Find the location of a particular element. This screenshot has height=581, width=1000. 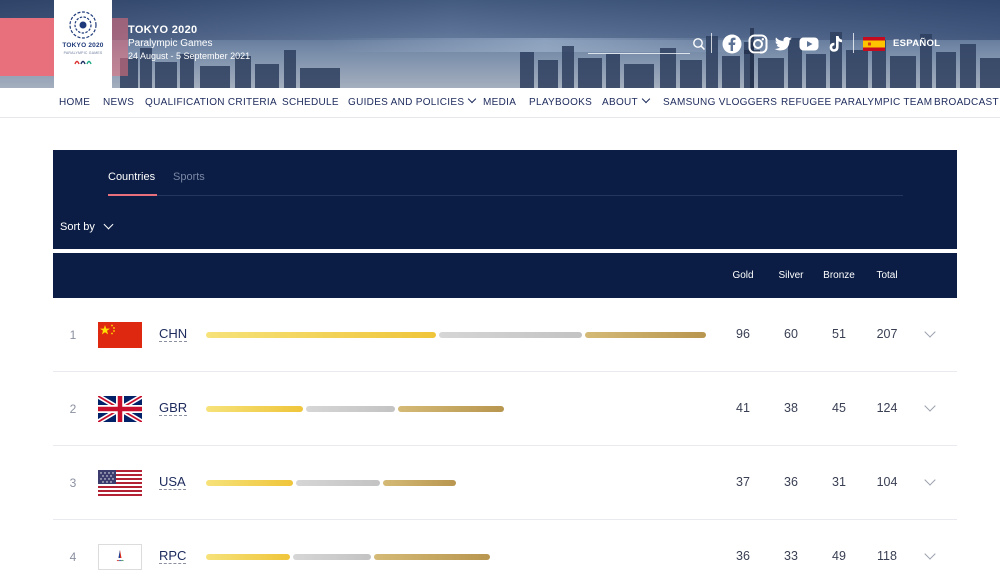

nav-item-schedule: SCHEDULE is located at coordinates (310, 102).